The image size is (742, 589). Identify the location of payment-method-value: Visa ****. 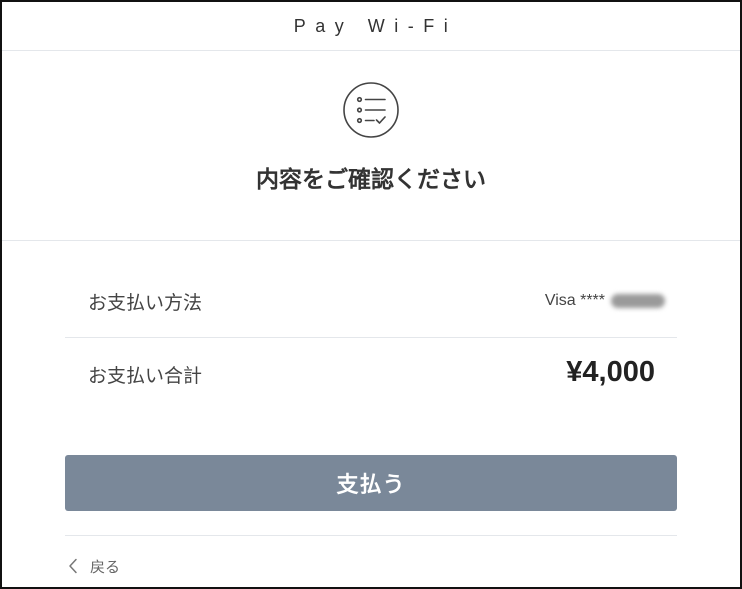
(605, 301).